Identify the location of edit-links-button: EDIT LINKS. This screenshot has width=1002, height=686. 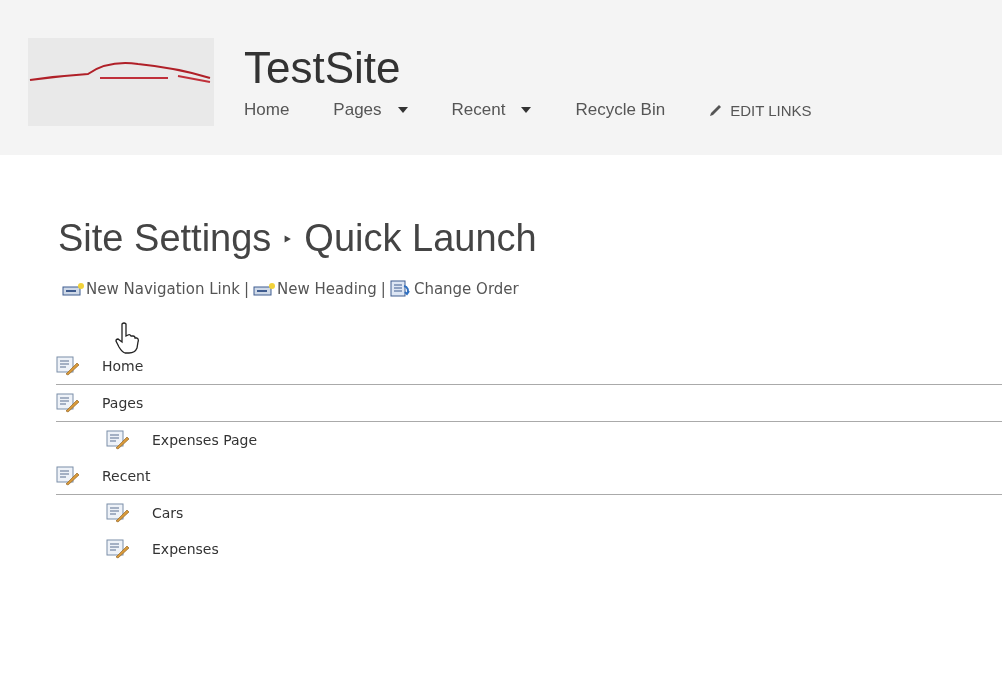
(760, 110).